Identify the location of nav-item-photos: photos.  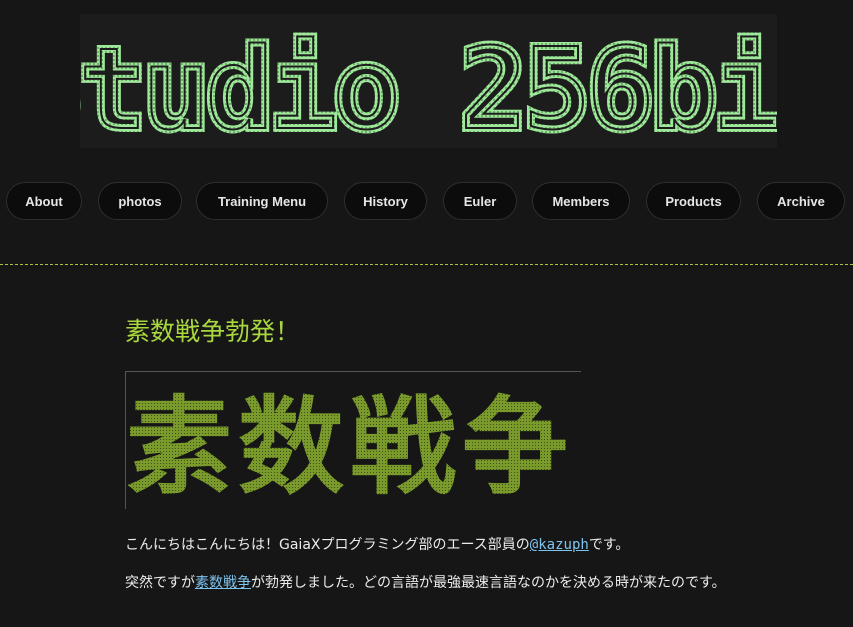
(140, 201).